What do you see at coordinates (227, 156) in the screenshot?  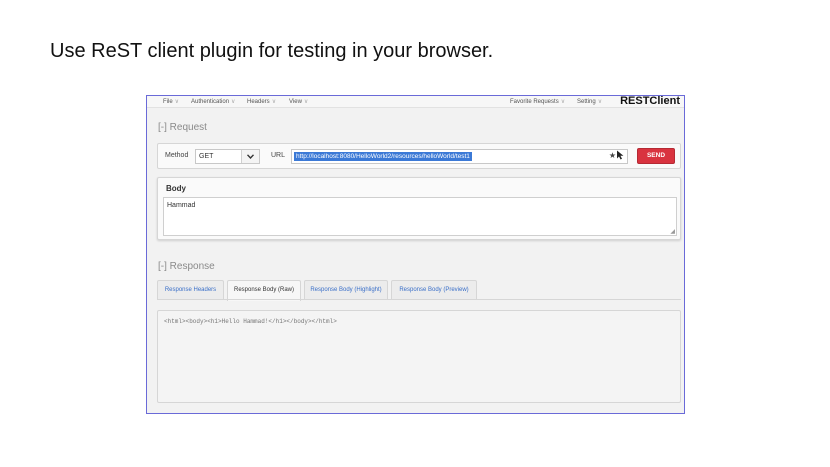 I see `method-select: GET` at bounding box center [227, 156].